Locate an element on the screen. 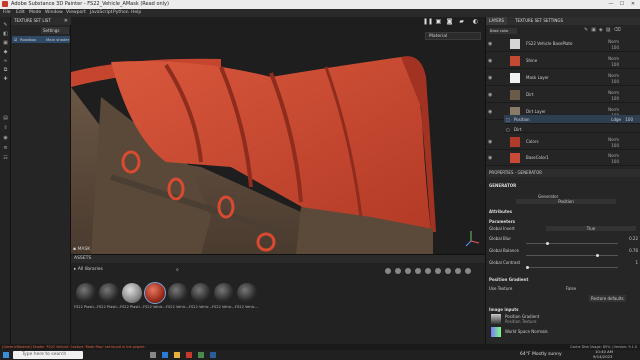 The image size is (640, 360). effect-opacity: 100 is located at coordinates (629, 119).